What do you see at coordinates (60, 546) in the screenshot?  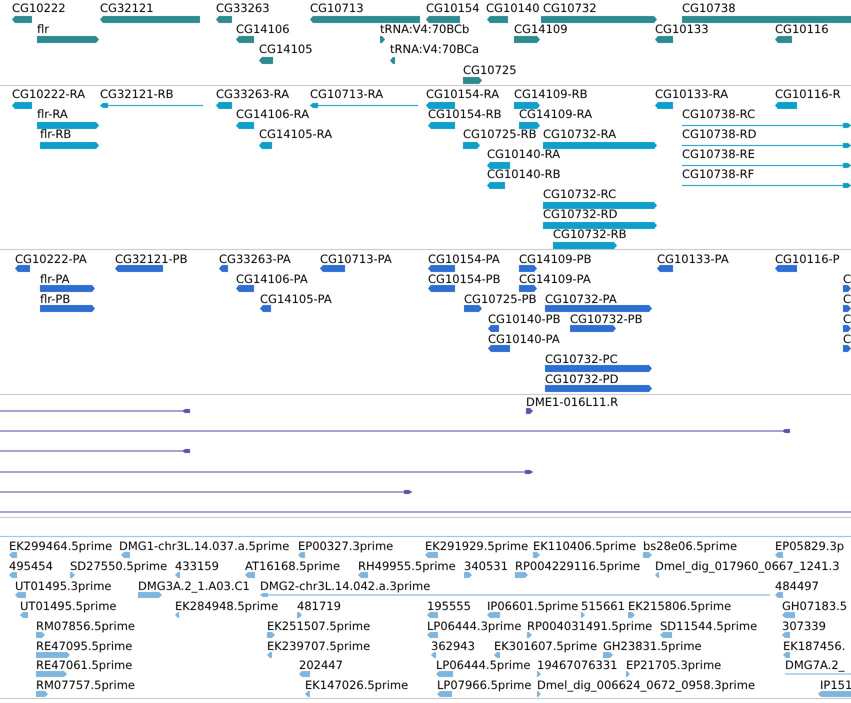 I see `feature-label: EK299464.5prime` at bounding box center [60, 546].